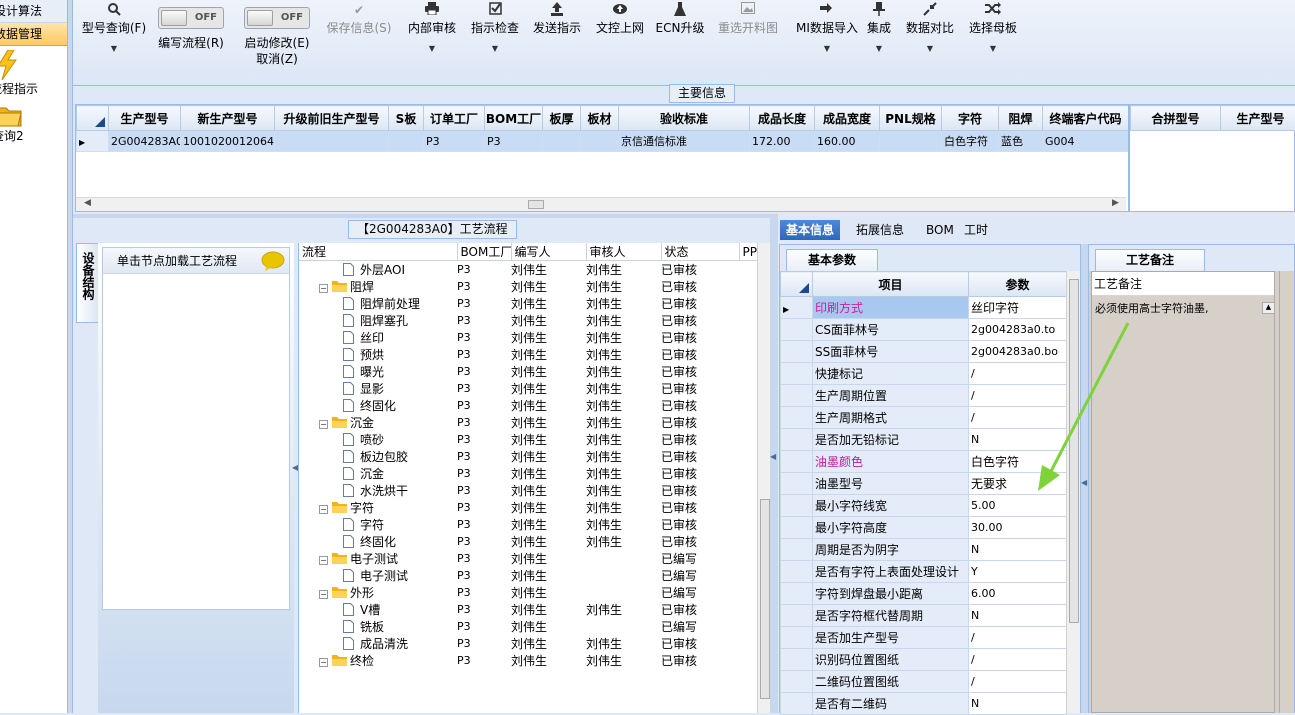 Image resolution: width=1295 pixels, height=715 pixels. What do you see at coordinates (378, 422) in the screenshot?
I see `tree-cell: −沉金` at bounding box center [378, 422].